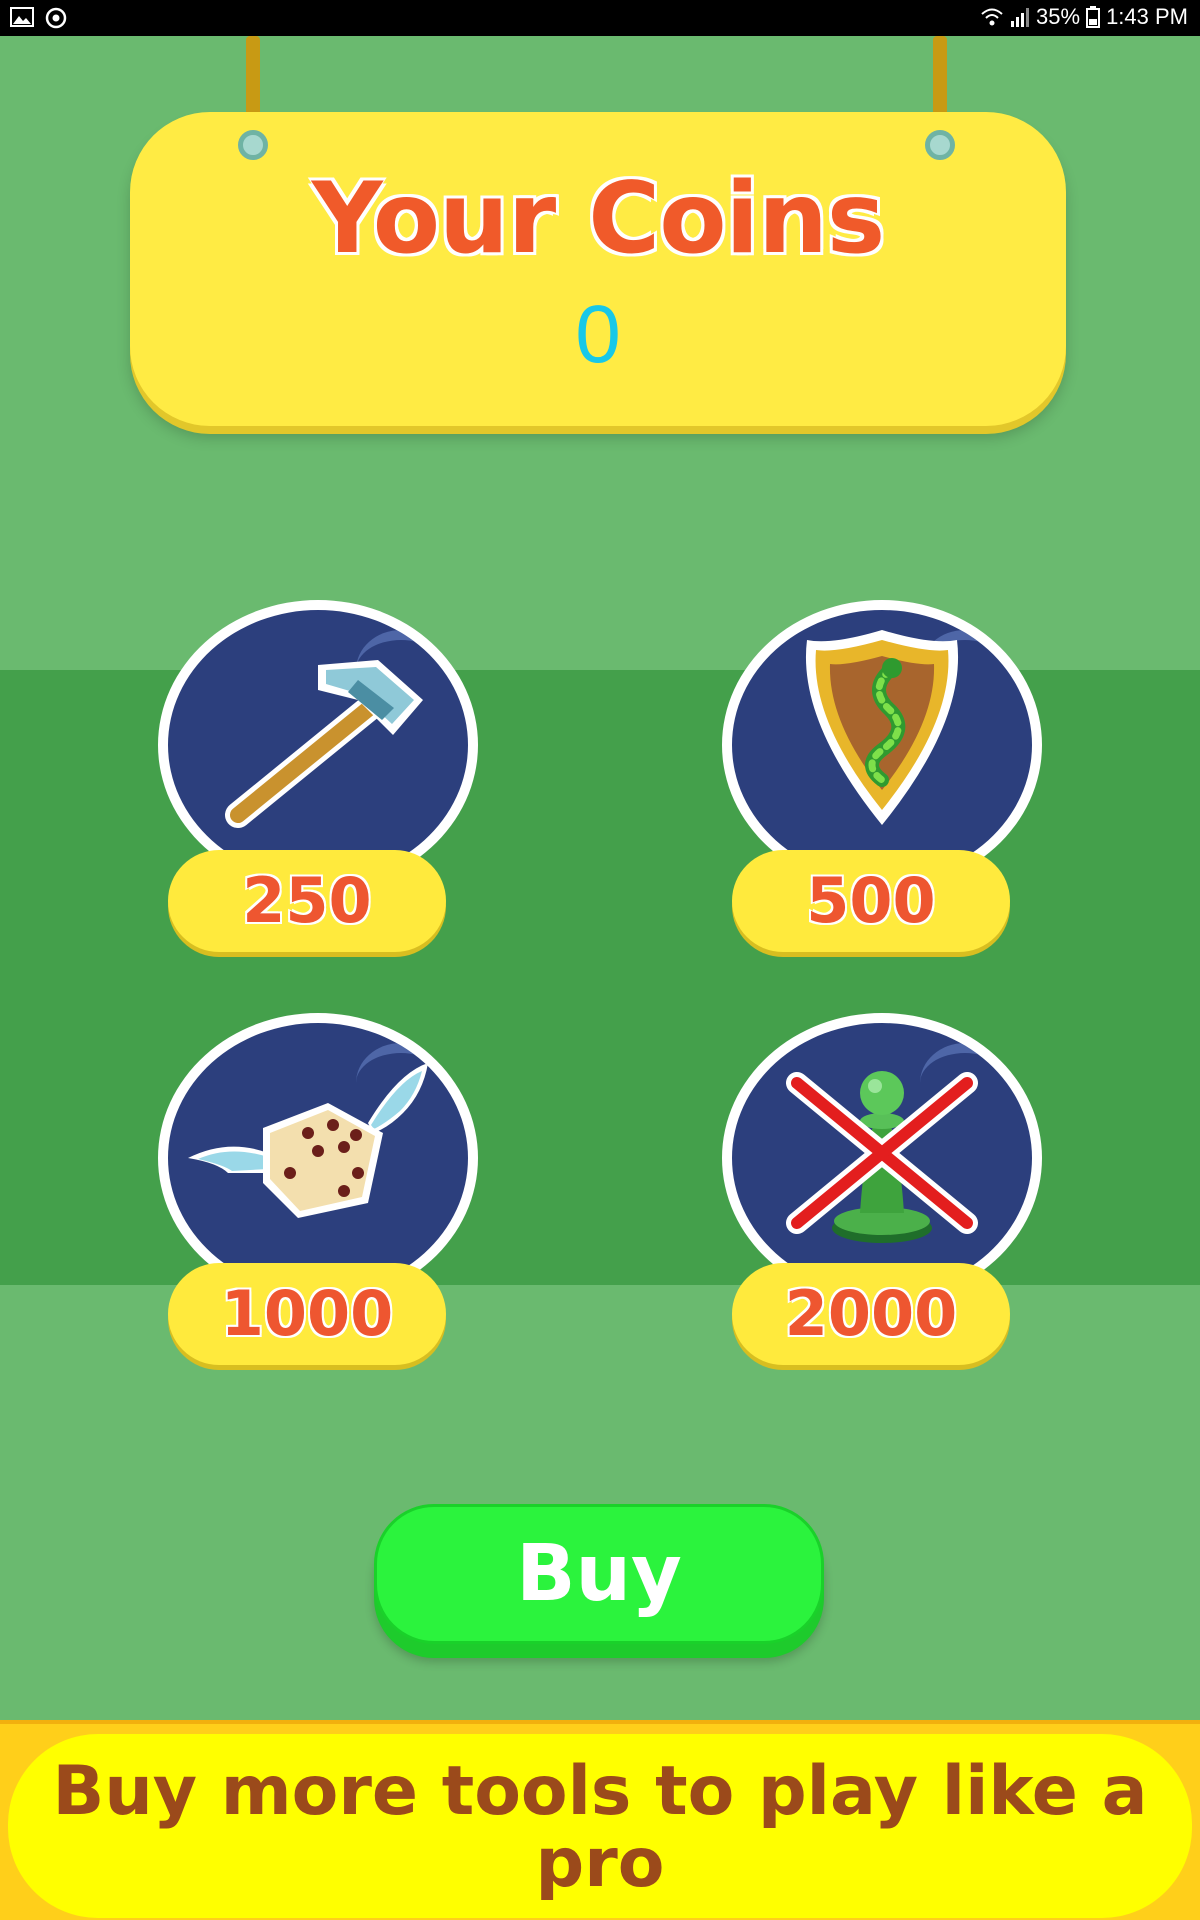  I want to click on shop-item-hammer: 250, so click(318, 785).